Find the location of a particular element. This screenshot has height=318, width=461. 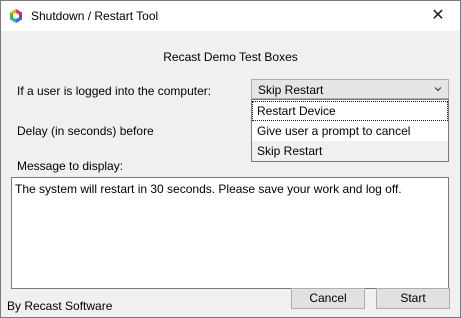

restart-behavior-combo: Skip Restart is located at coordinates (350, 89).